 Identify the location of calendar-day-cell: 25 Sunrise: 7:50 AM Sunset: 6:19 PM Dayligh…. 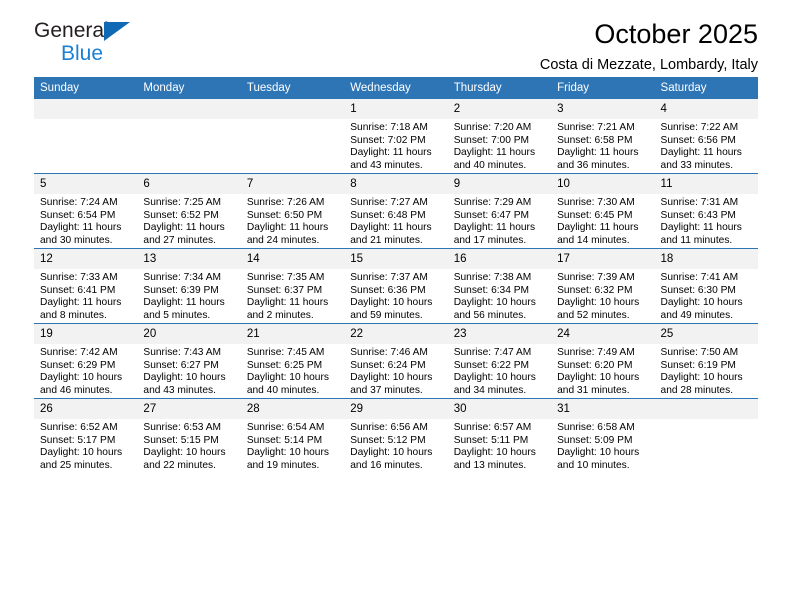
(706, 361).